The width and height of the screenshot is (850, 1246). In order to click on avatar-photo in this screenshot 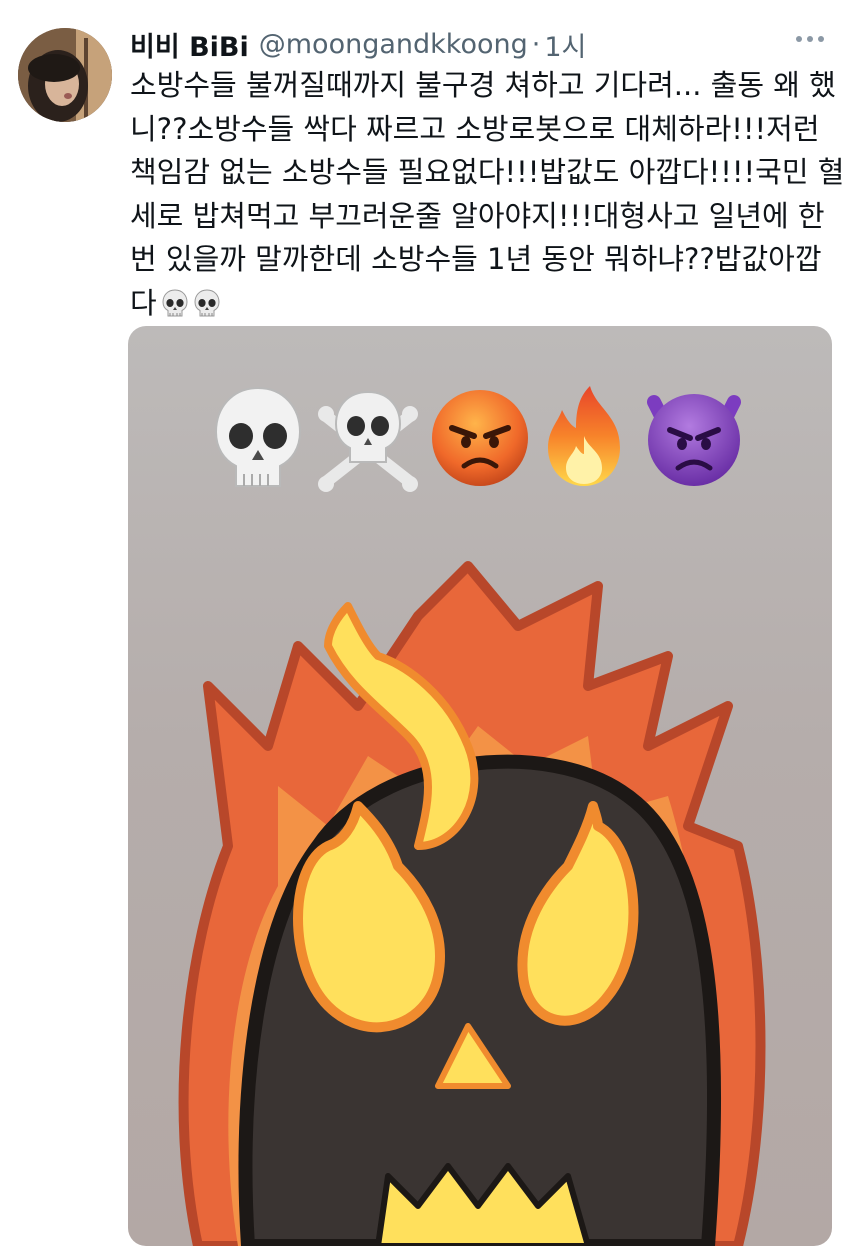, I will do `click(65, 75)`.